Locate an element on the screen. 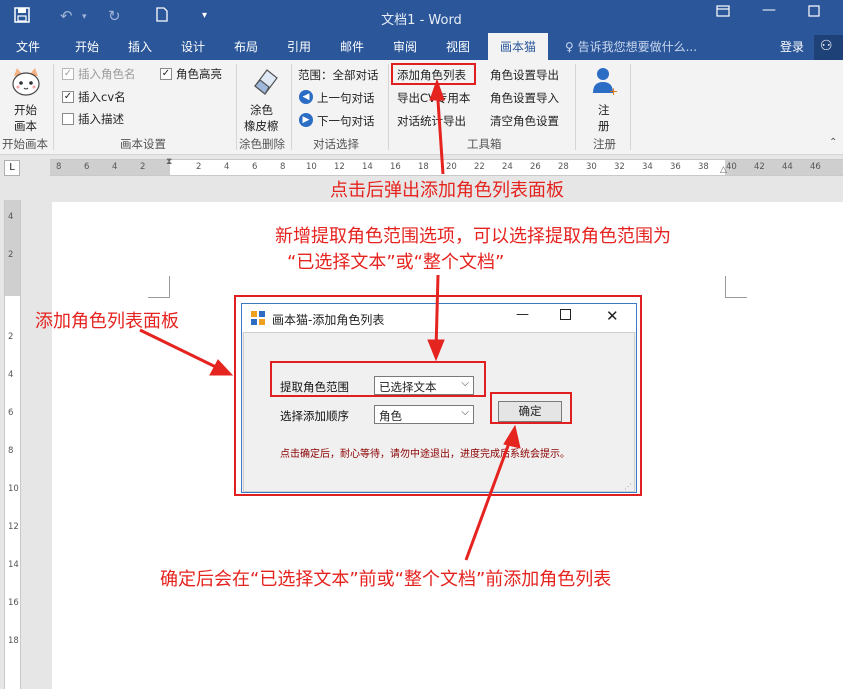 This screenshot has height=689, width=843. ruler-number: 30 is located at coordinates (591, 167).